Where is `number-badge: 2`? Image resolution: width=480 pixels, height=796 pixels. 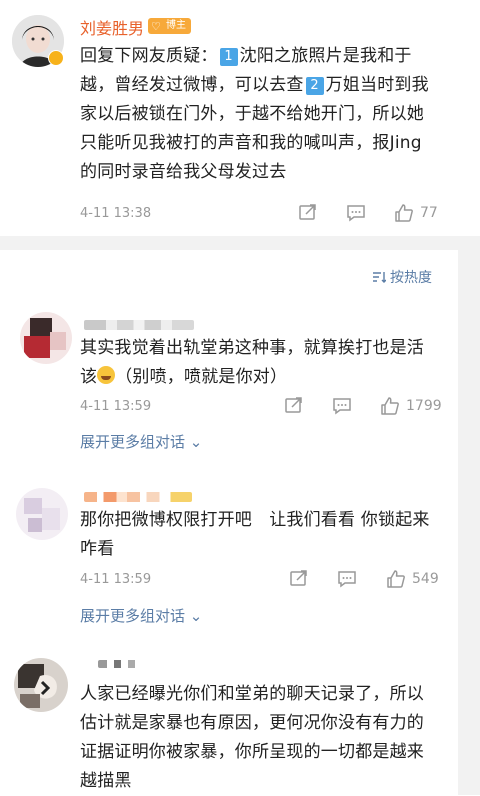
number-badge: 2 is located at coordinates (314, 86).